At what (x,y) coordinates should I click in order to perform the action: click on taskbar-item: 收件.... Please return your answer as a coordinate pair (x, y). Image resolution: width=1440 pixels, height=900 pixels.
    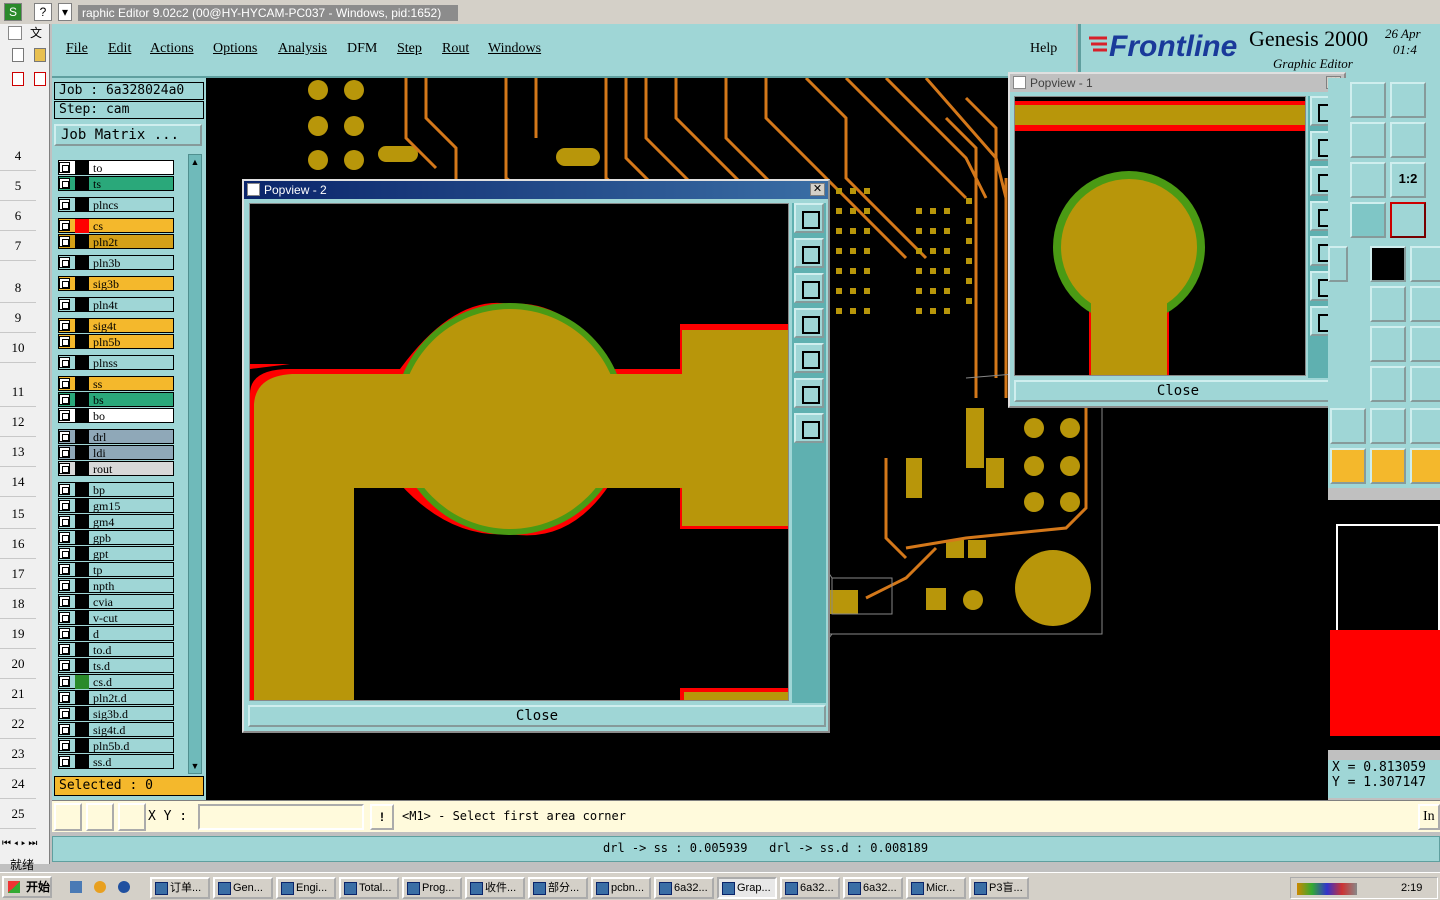
    Looking at the image, I should click on (495, 888).